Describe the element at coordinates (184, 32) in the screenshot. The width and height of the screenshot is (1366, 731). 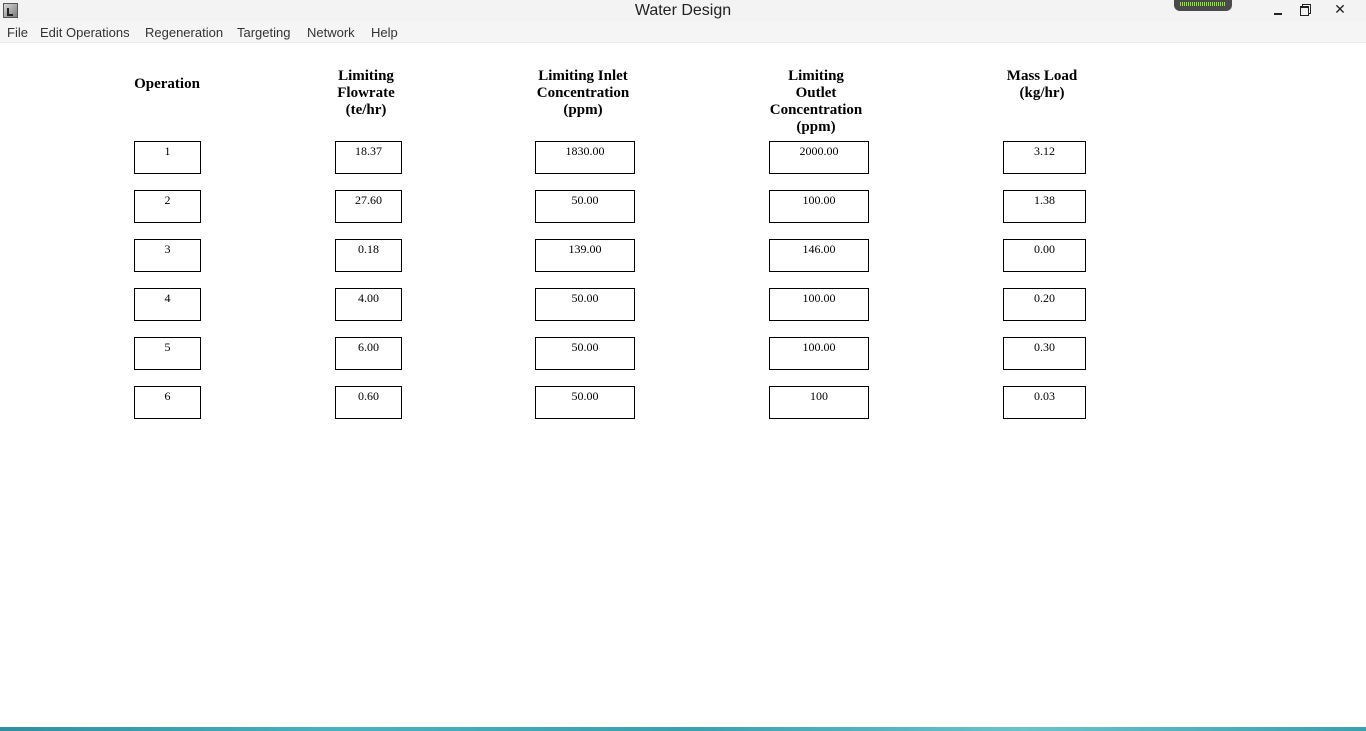
I see `menu-regeneration: Regeneration` at that location.